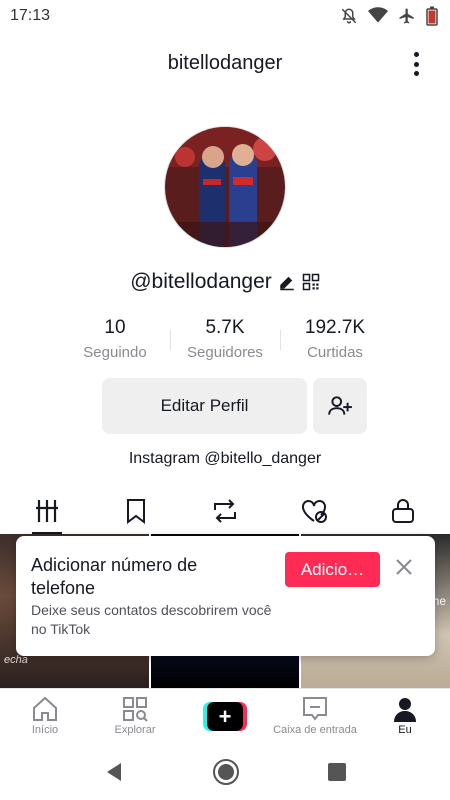 Image resolution: width=450 pixels, height=800 pixels. I want to click on profile-tabs, so click(225, 511).